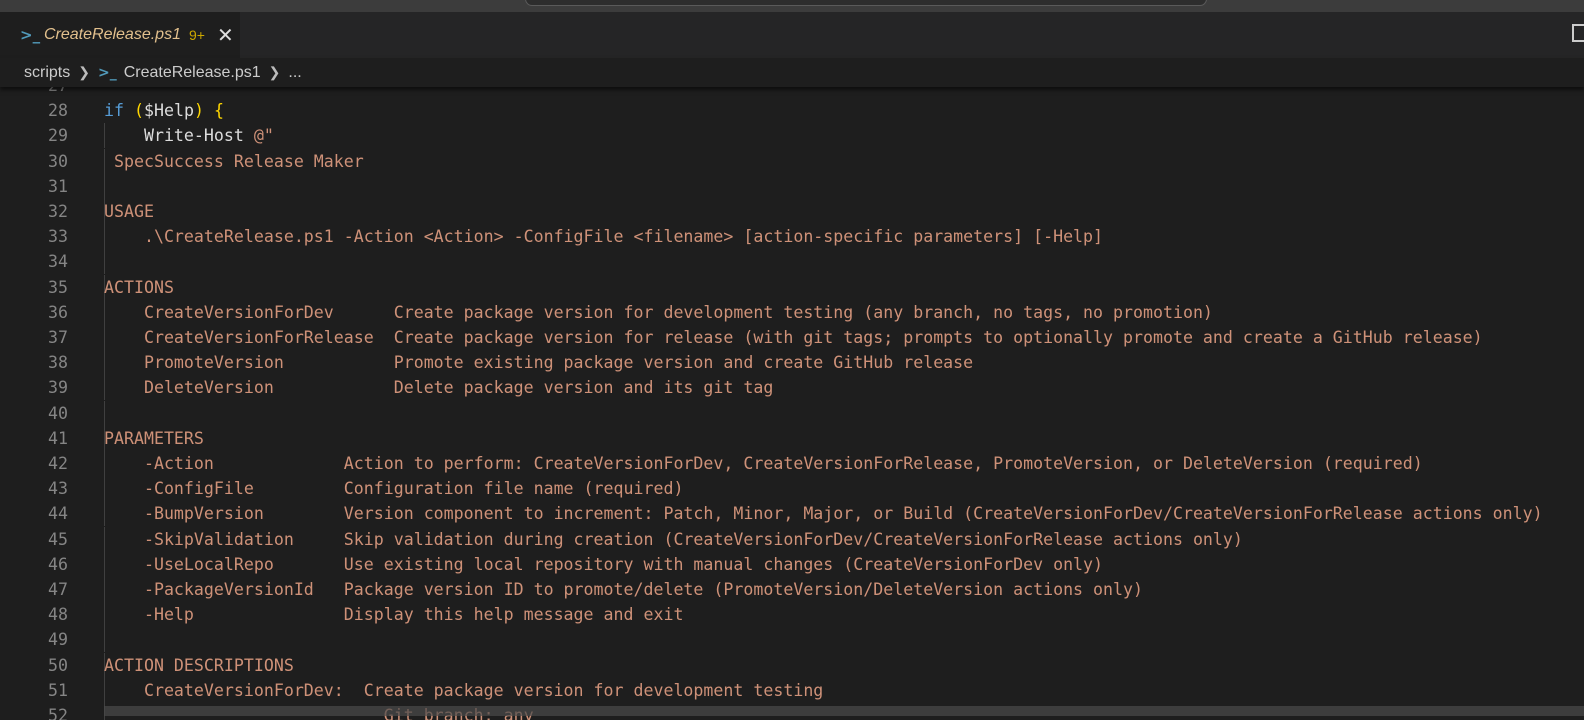 Image resolution: width=1584 pixels, height=720 pixels. I want to click on token: $Help, so click(168, 111).